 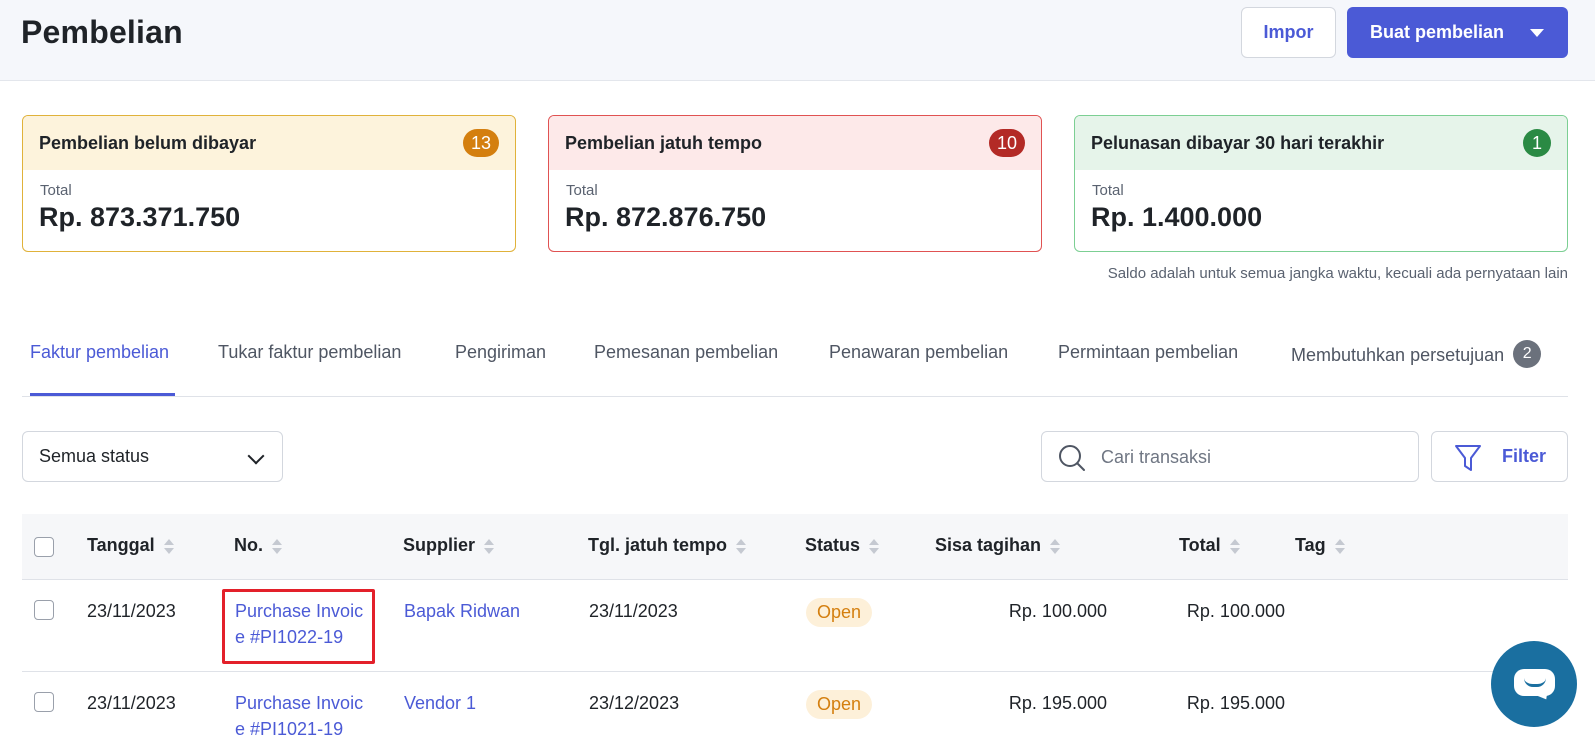 I want to click on column-header-due-date: Tgl. jatuh tempo, so click(x=667, y=545).